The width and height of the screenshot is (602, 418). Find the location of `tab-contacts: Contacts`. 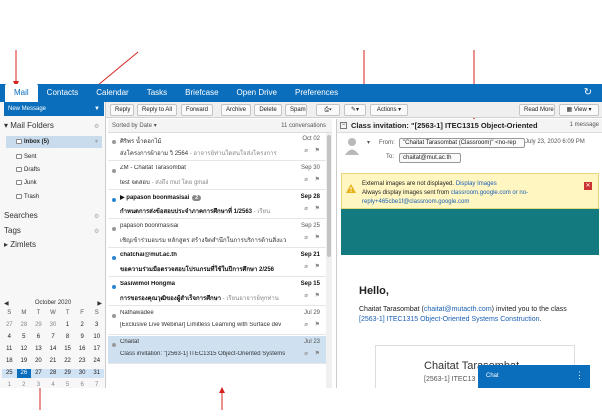

tab-contacts: Contacts is located at coordinates (63, 93).